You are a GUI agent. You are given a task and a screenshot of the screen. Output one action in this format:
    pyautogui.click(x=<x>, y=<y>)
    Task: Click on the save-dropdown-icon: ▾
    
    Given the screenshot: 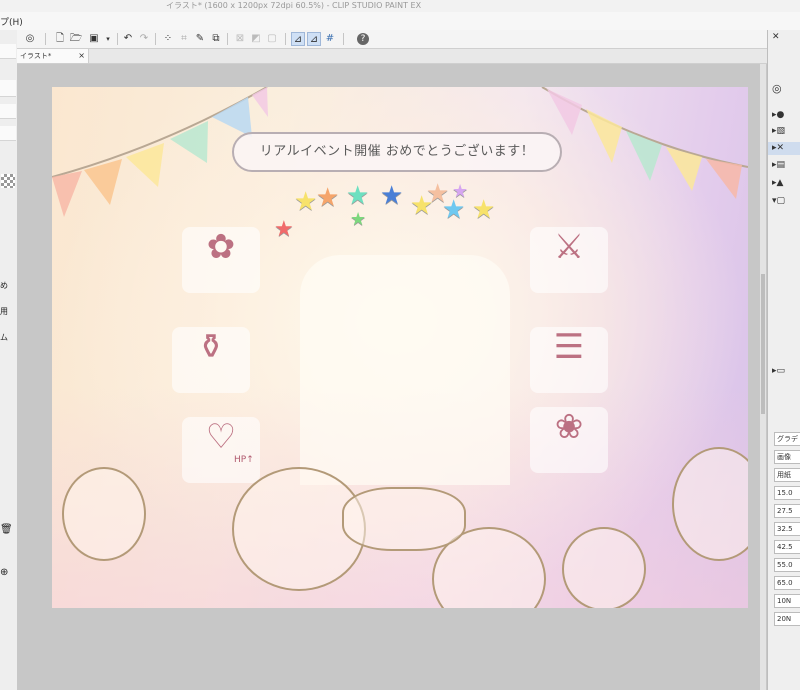 What is the action you would take?
    pyautogui.click(x=108, y=39)
    